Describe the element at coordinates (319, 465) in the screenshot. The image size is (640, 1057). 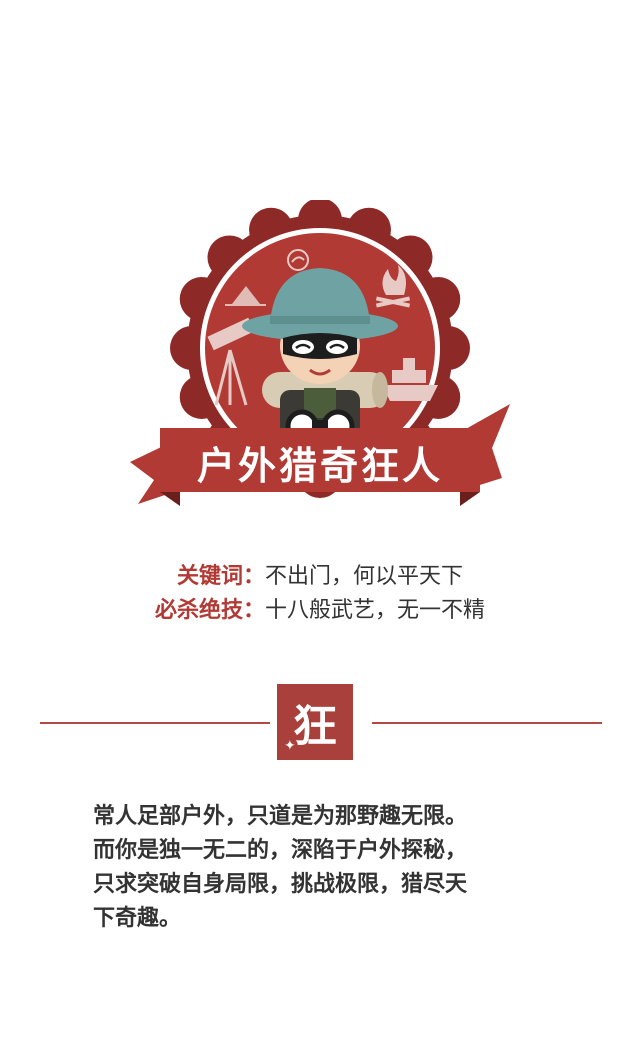
I see `badge-title: 户外猎奇狂人` at that location.